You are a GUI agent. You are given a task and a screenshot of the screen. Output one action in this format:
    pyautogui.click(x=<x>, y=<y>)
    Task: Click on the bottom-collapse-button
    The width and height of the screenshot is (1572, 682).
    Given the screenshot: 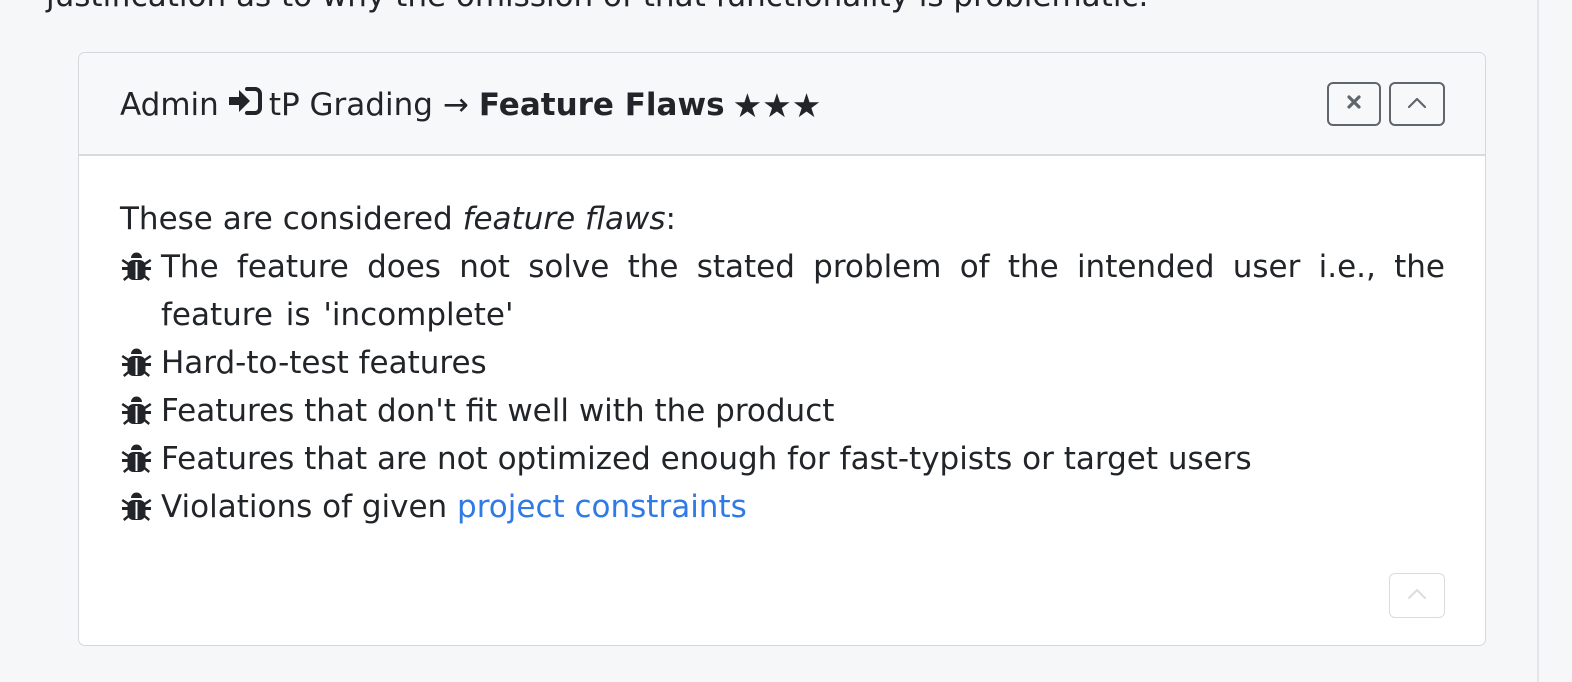 What is the action you would take?
    pyautogui.click(x=1417, y=595)
    